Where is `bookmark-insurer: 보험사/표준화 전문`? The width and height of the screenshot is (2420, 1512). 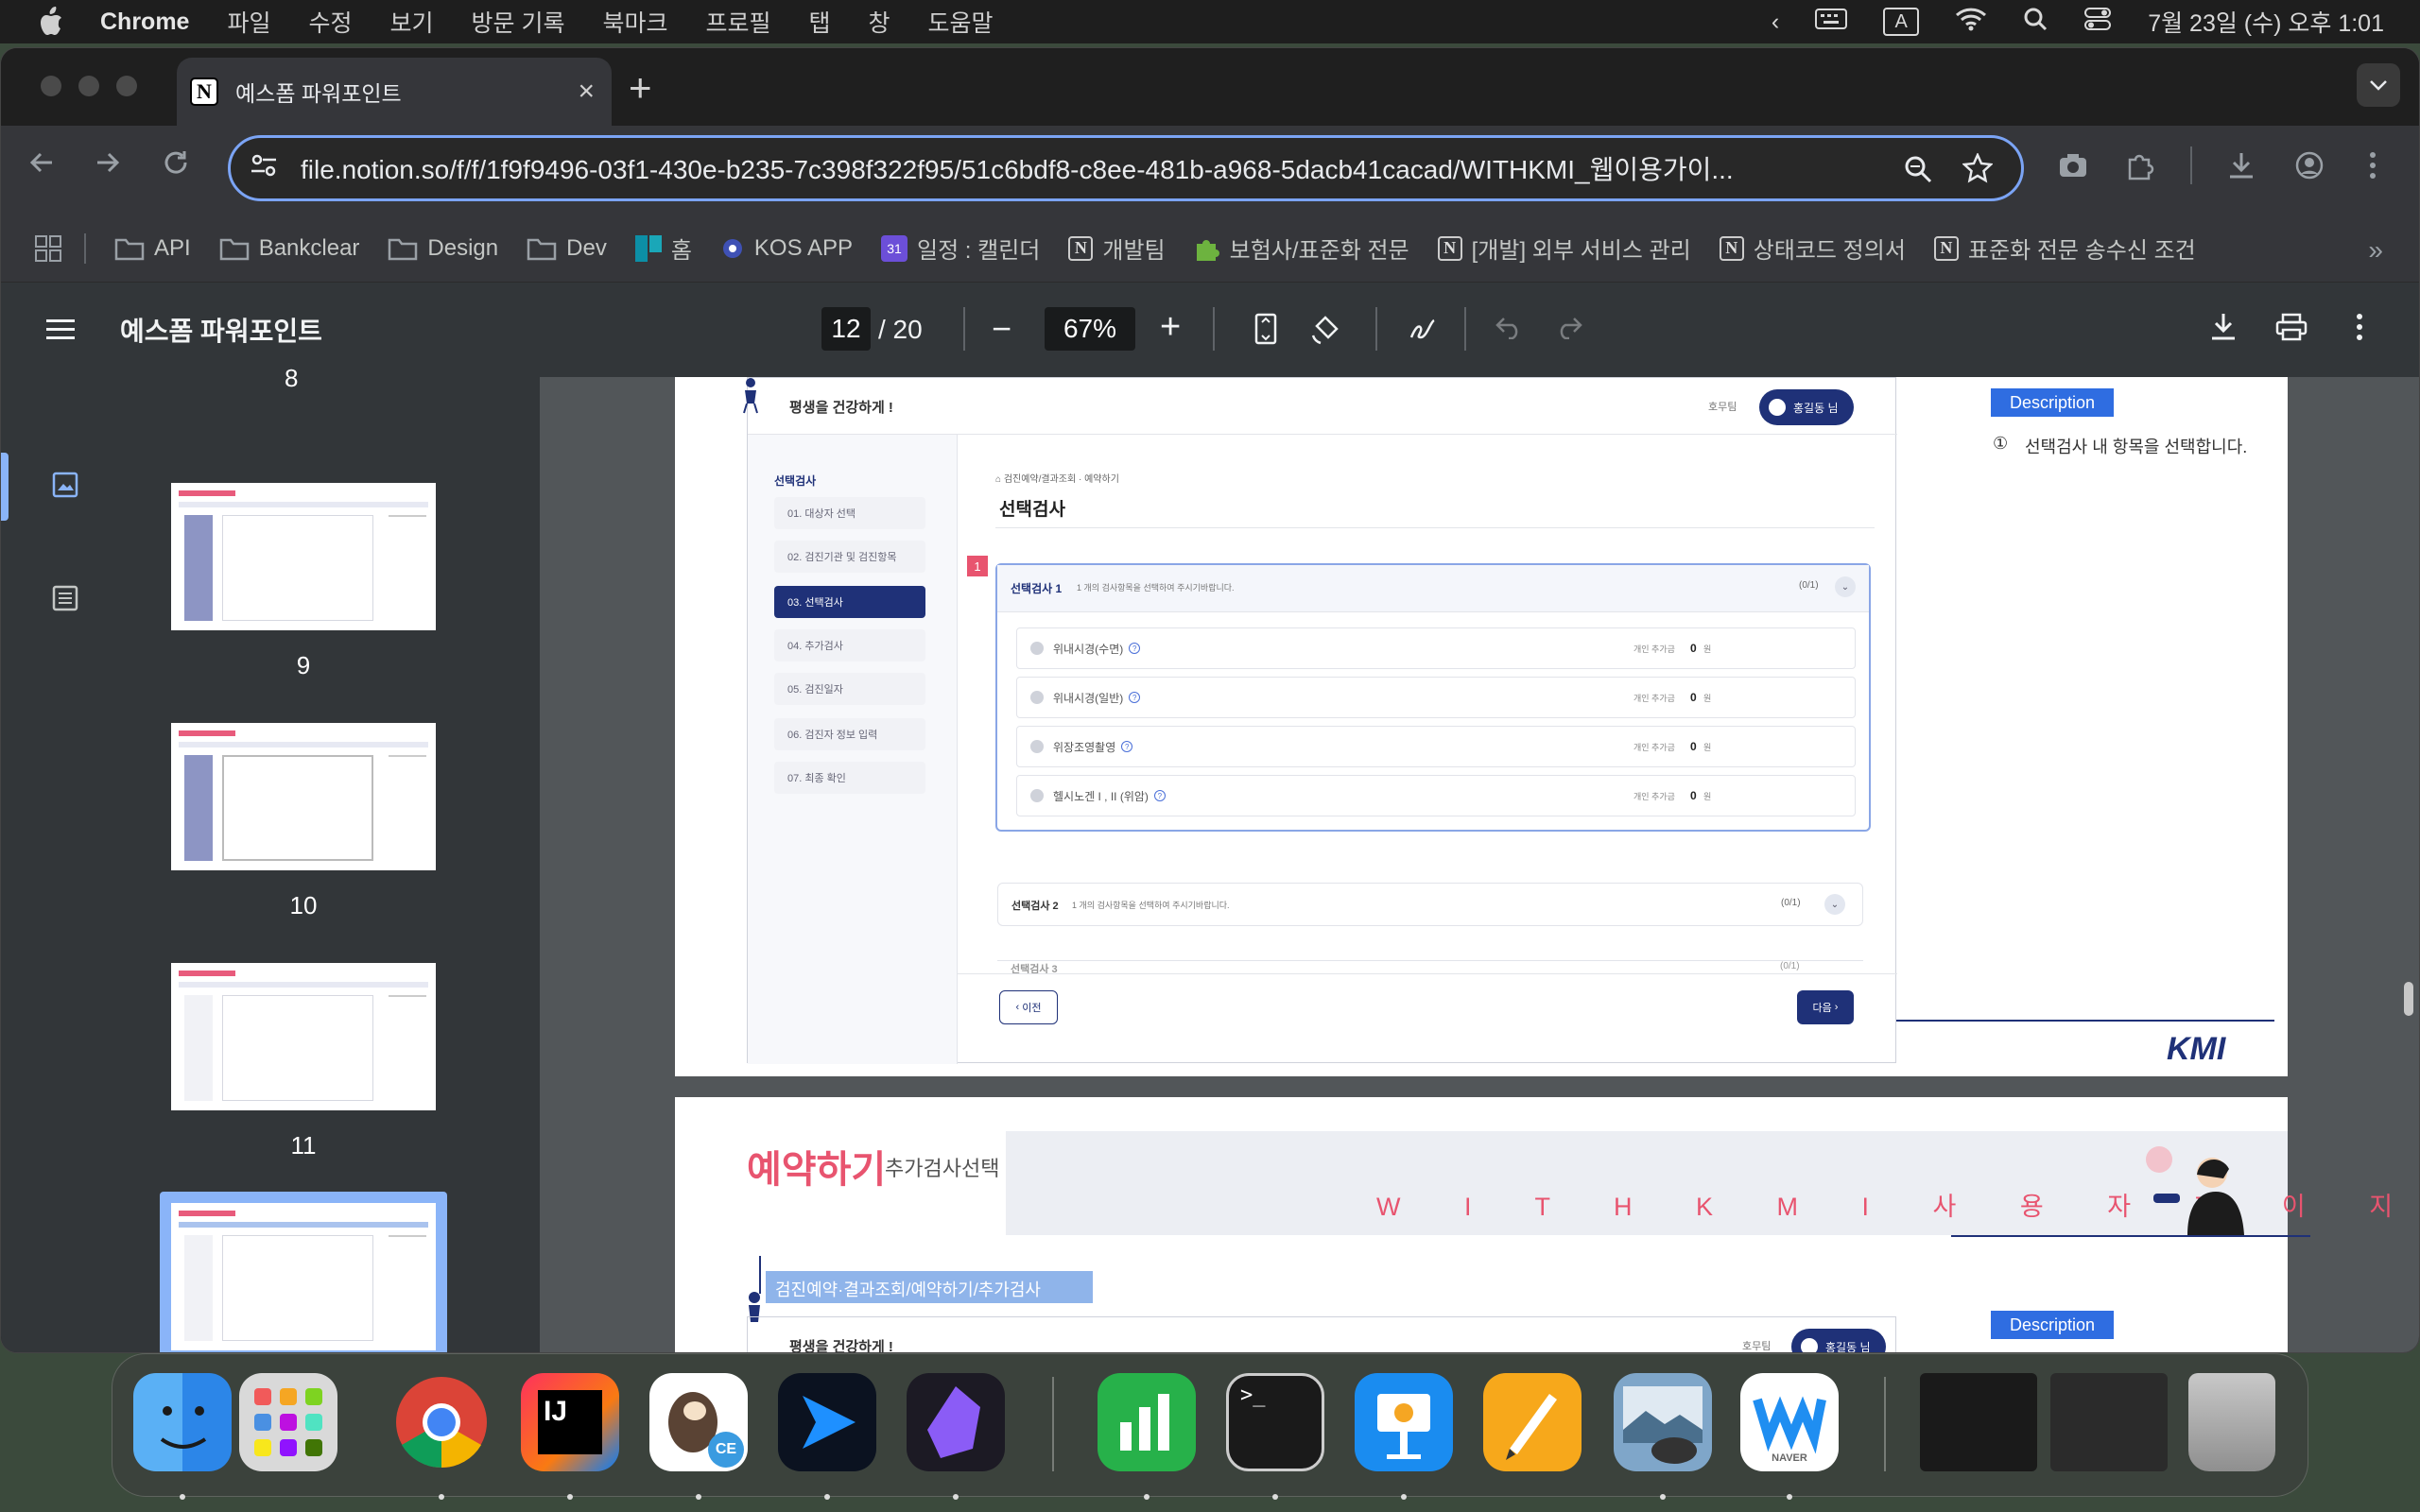 bookmark-insurer: 보험사/표준화 전문 is located at coordinates (1302, 248).